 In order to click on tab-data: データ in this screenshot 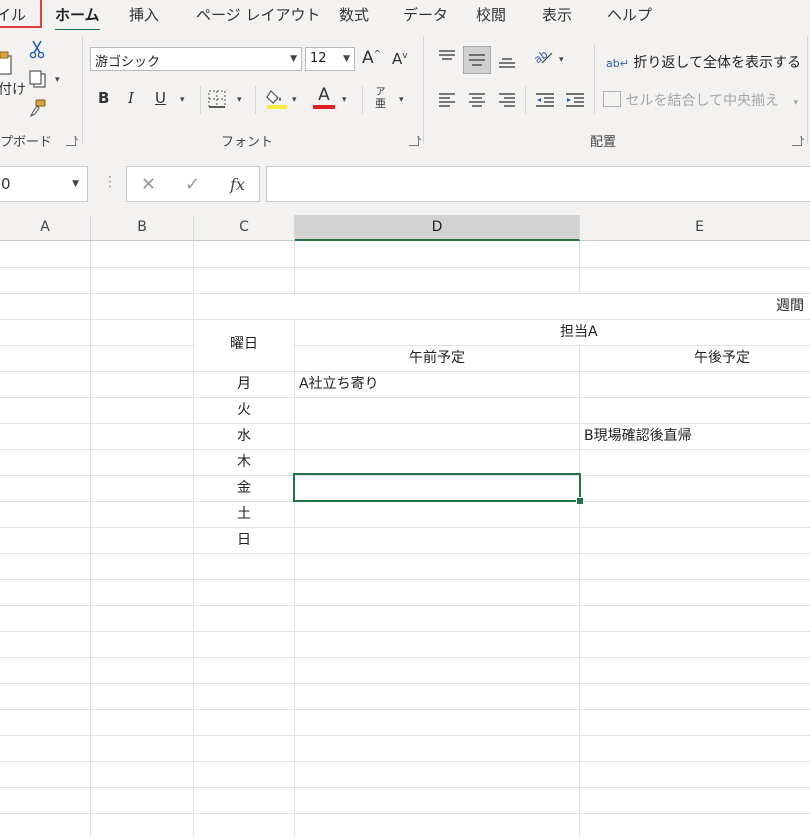, I will do `click(425, 14)`.